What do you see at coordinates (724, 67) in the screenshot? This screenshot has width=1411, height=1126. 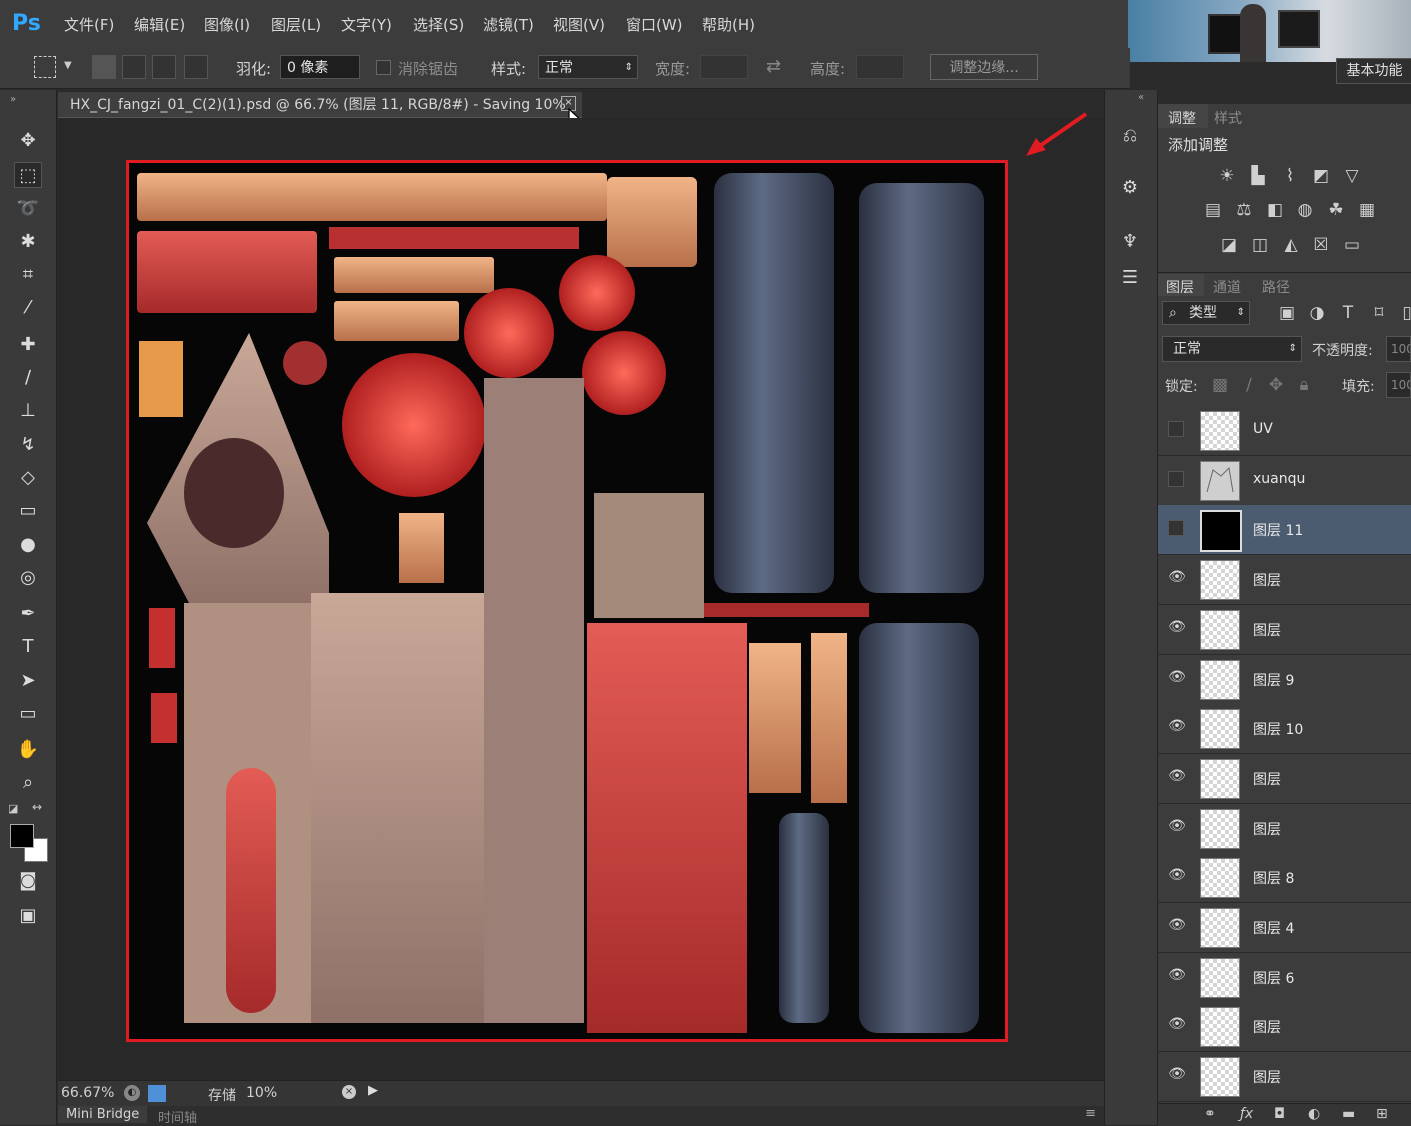 I see `width-input` at bounding box center [724, 67].